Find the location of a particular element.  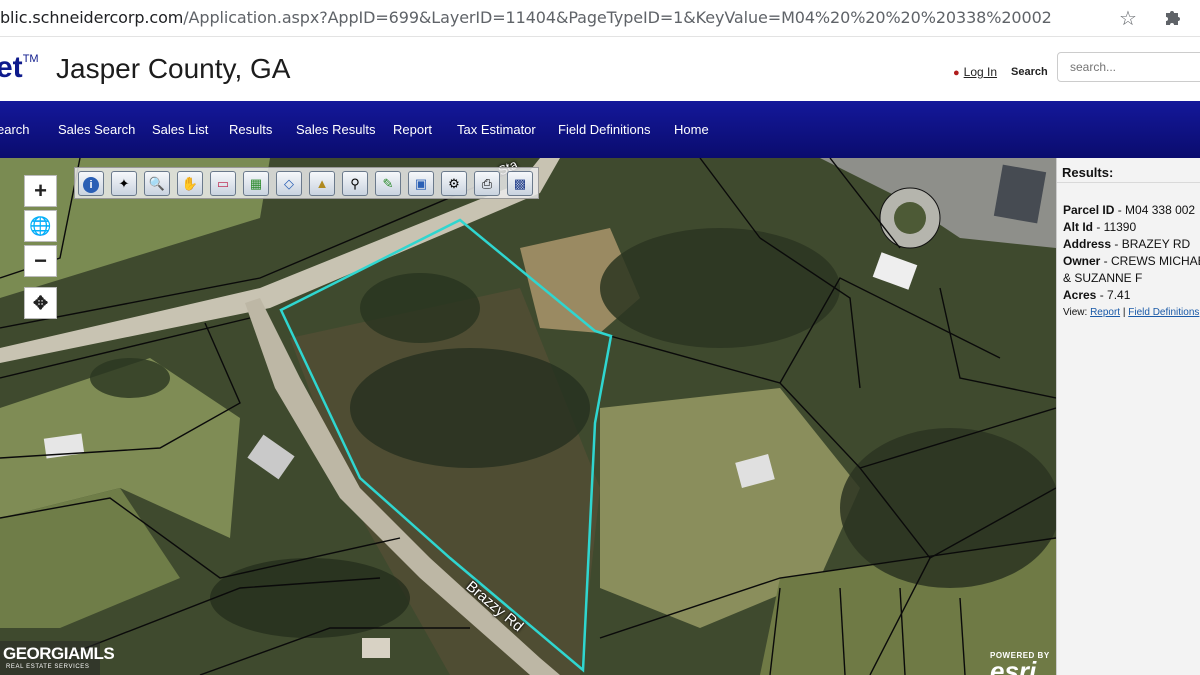

view-links: View: Report | Field Definitions is located at coordinates (1131, 312).